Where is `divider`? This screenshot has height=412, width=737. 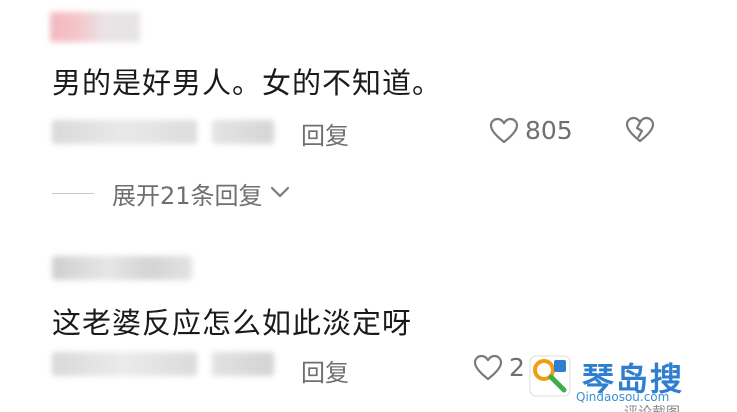 divider is located at coordinates (73, 193).